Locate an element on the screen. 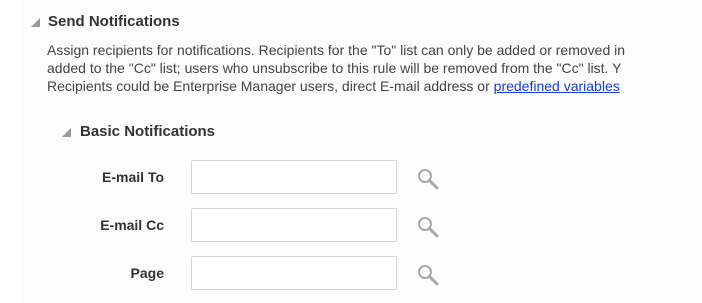  basic-notifications-header: Basic Notifications is located at coordinates (138, 131).